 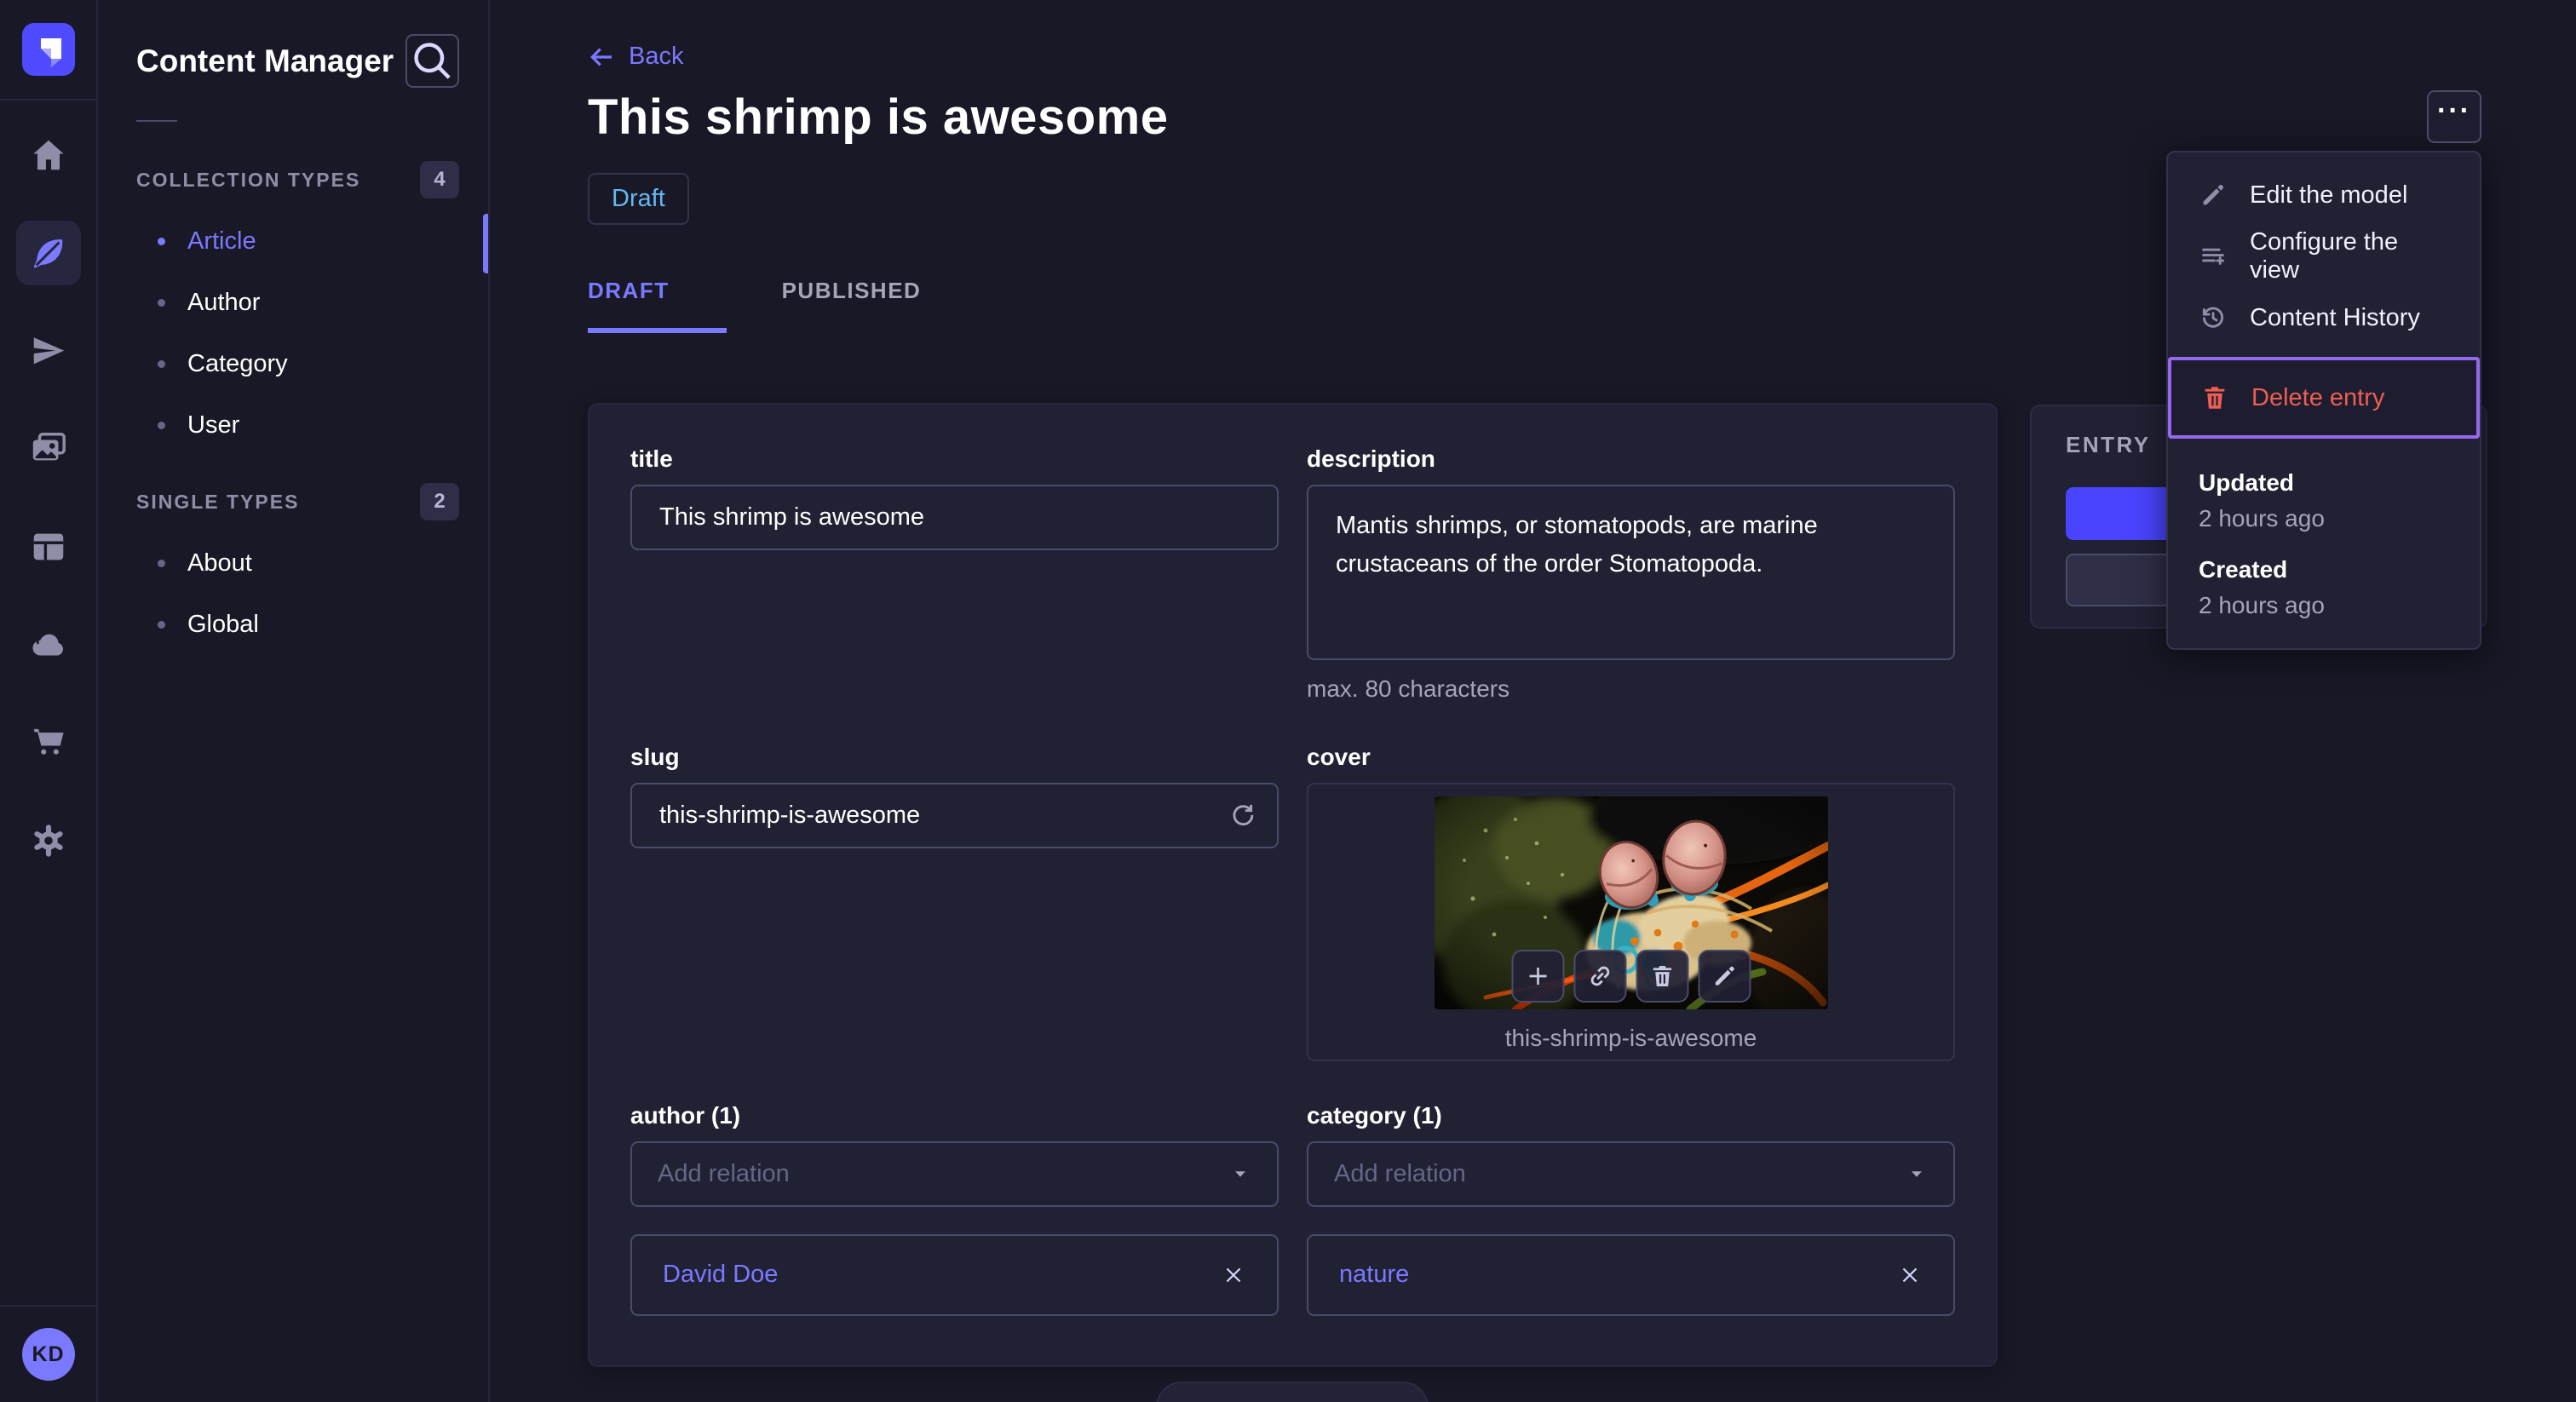 What do you see at coordinates (49, 155) in the screenshot?
I see `home-icon` at bounding box center [49, 155].